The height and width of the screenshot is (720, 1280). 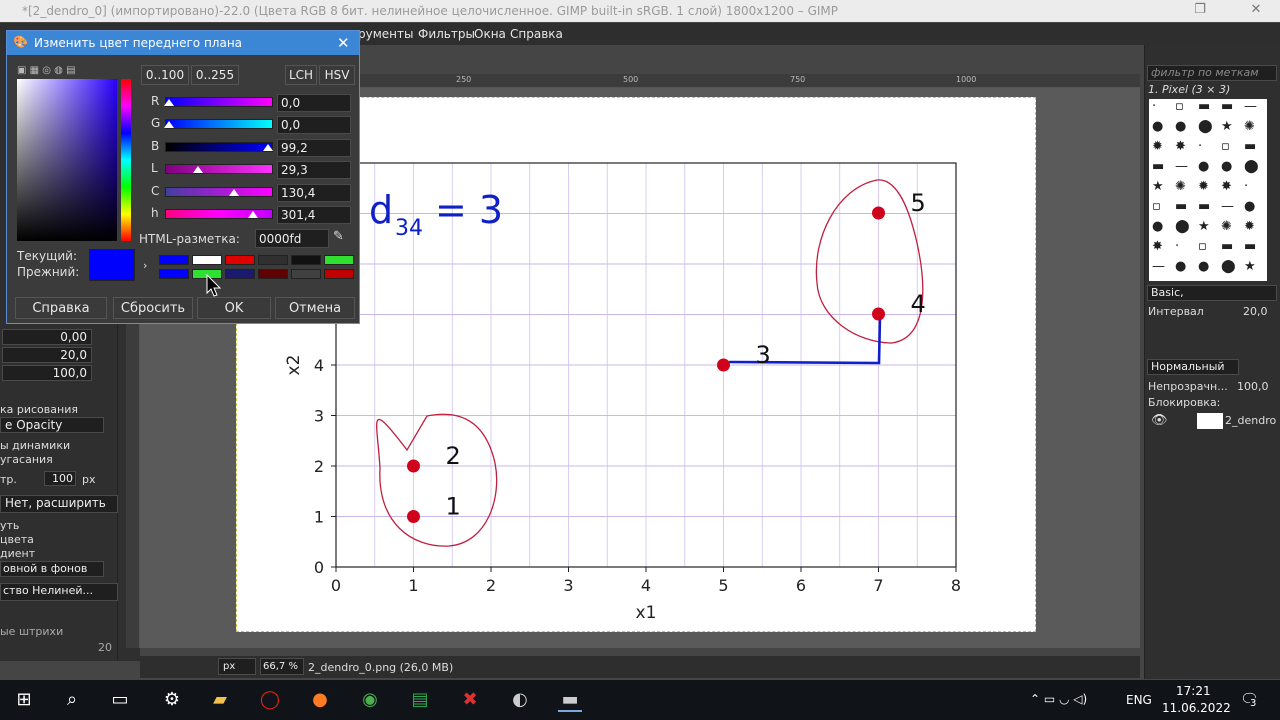 I want to click on interval-value: 20,0, so click(x=1255, y=311).